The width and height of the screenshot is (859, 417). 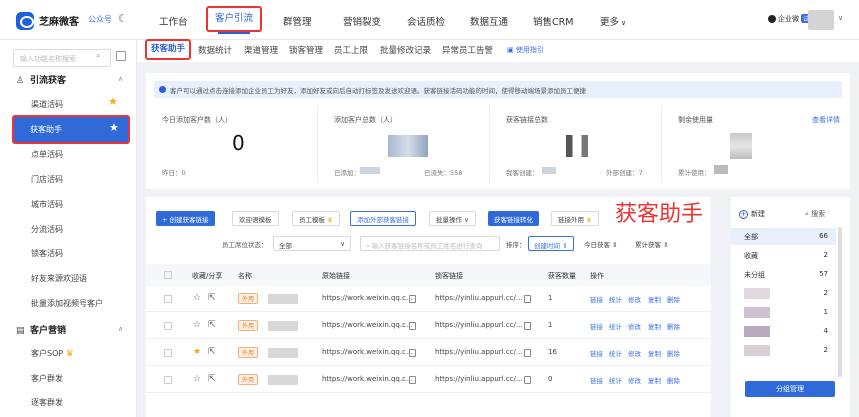 I want to click on sidebar-item-welcome-msg: 好友来源欢迎语, so click(x=59, y=278).